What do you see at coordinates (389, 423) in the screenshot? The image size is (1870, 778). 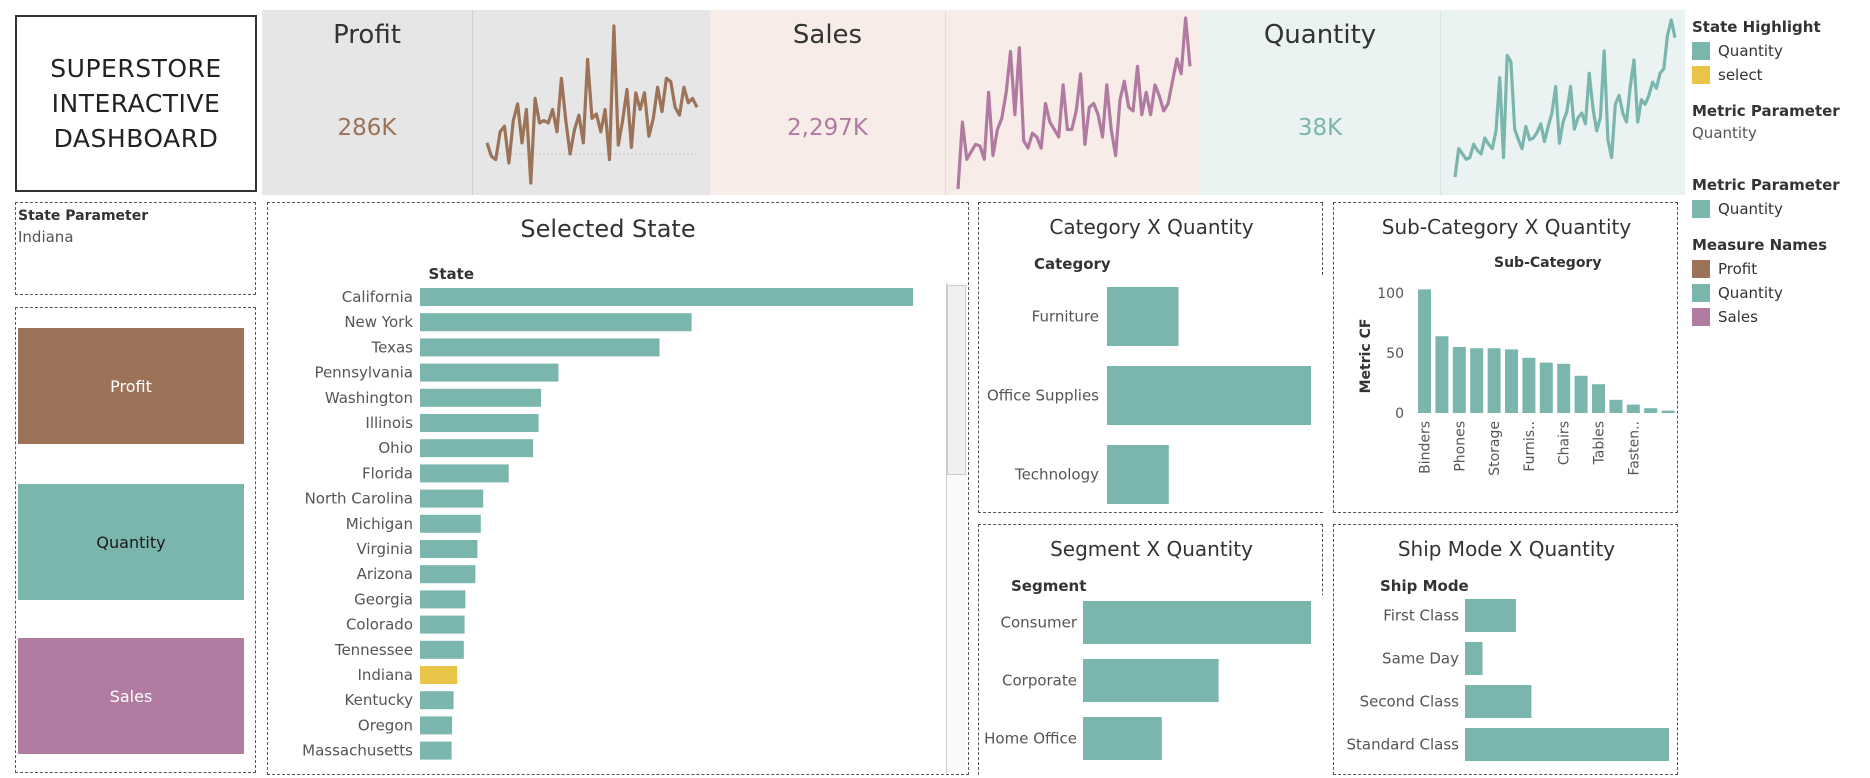 I see `category-label: Illinois` at bounding box center [389, 423].